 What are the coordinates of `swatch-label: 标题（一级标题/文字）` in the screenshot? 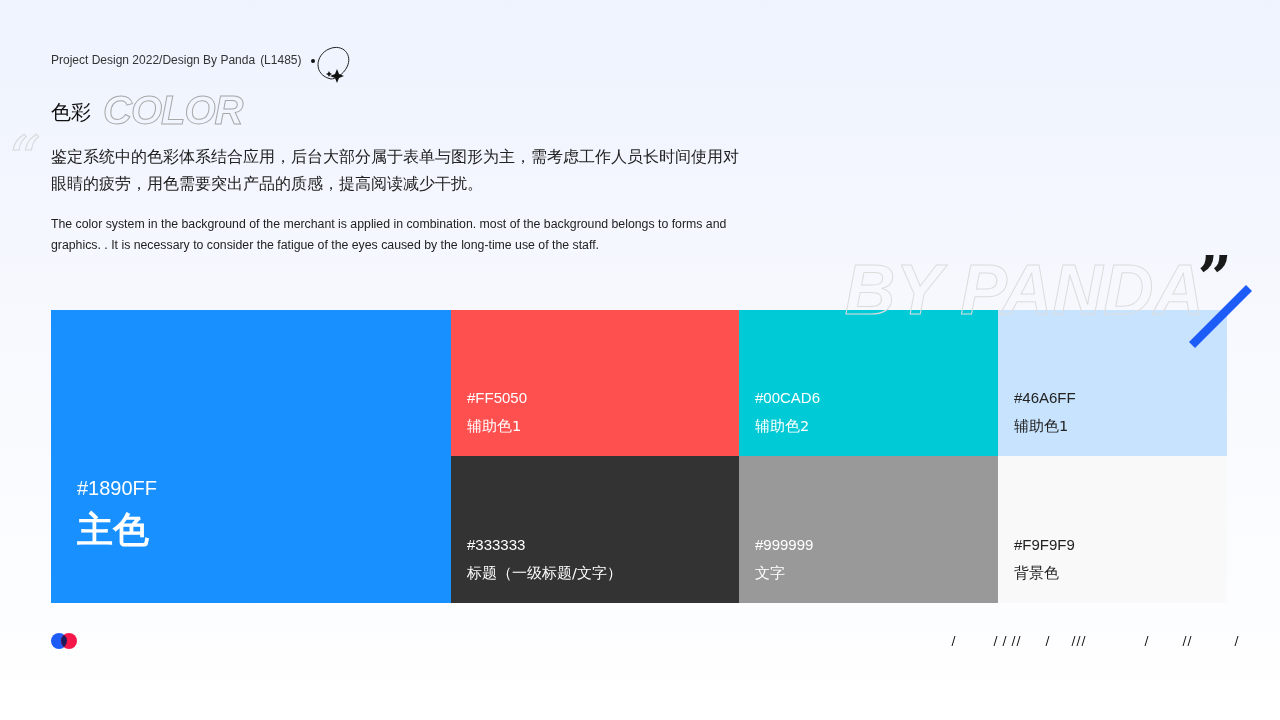 It's located at (545, 573).